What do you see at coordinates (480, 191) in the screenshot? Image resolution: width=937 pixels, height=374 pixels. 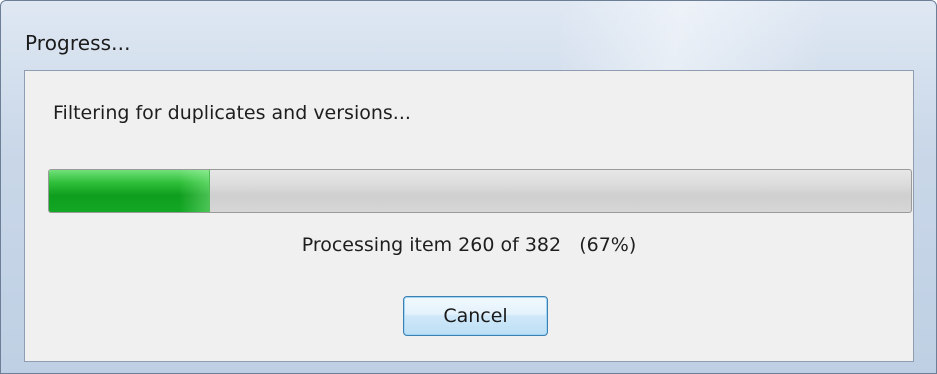 I see `progress-bar` at bounding box center [480, 191].